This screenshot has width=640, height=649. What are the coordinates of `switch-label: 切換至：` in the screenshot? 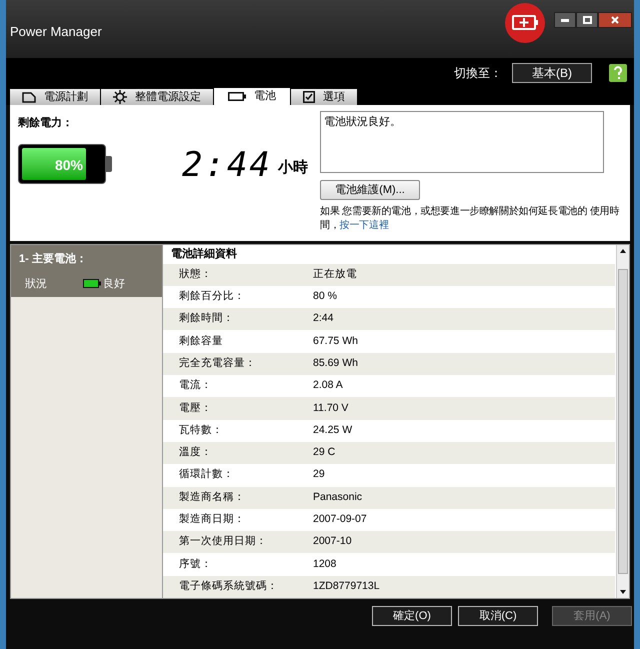 It's located at (478, 73).